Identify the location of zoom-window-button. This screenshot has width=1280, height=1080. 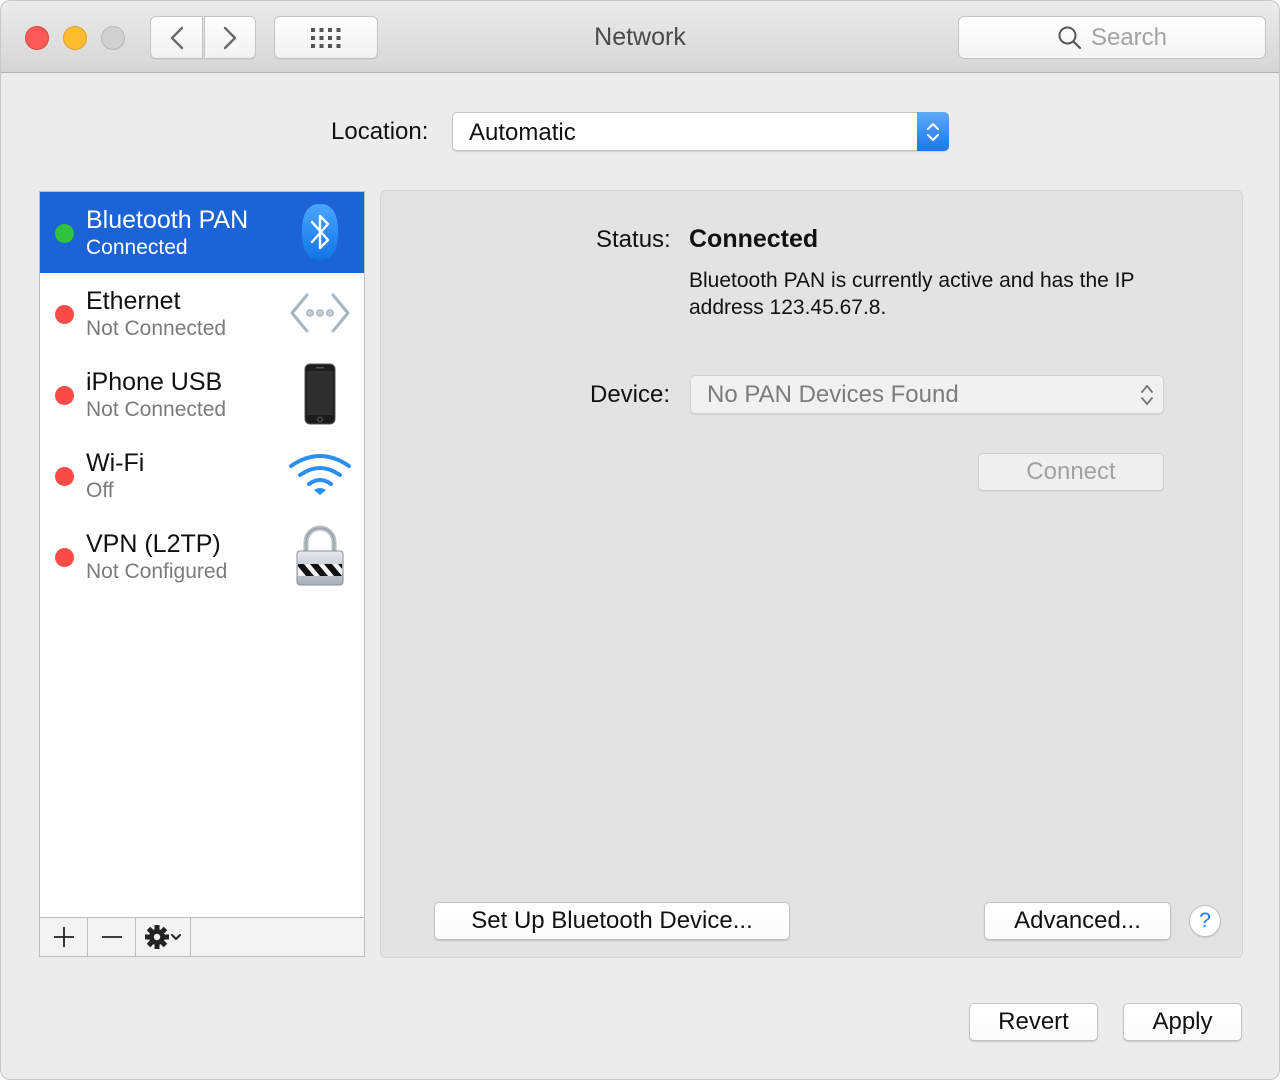
(113, 38).